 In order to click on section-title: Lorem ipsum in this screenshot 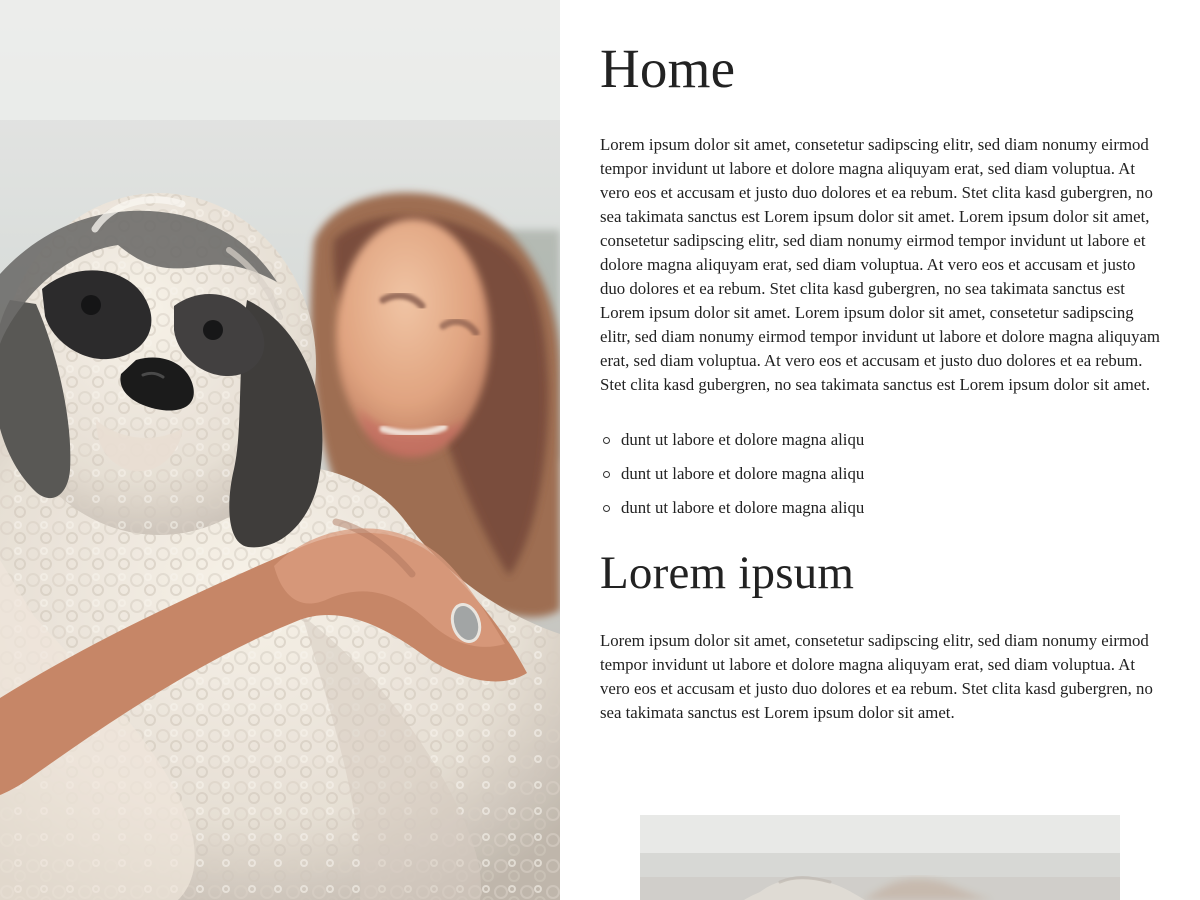, I will do `click(727, 573)`.